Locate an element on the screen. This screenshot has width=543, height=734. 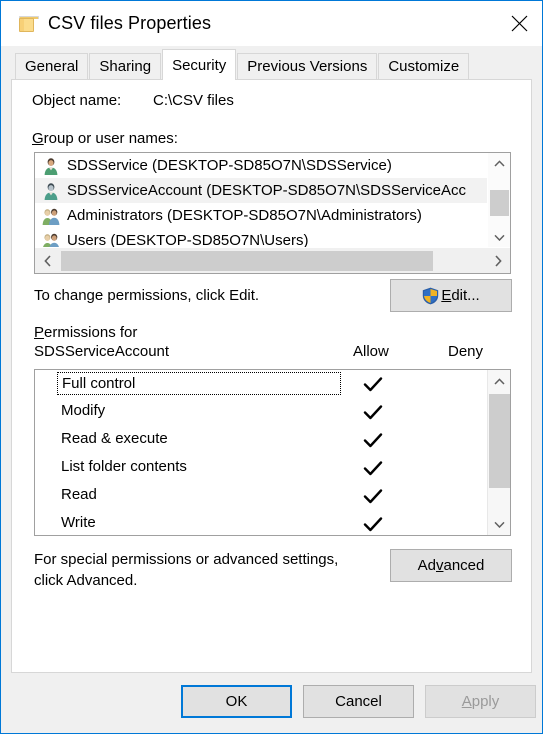
dialog-footer: OK Cancel Apply is located at coordinates (271, 703).